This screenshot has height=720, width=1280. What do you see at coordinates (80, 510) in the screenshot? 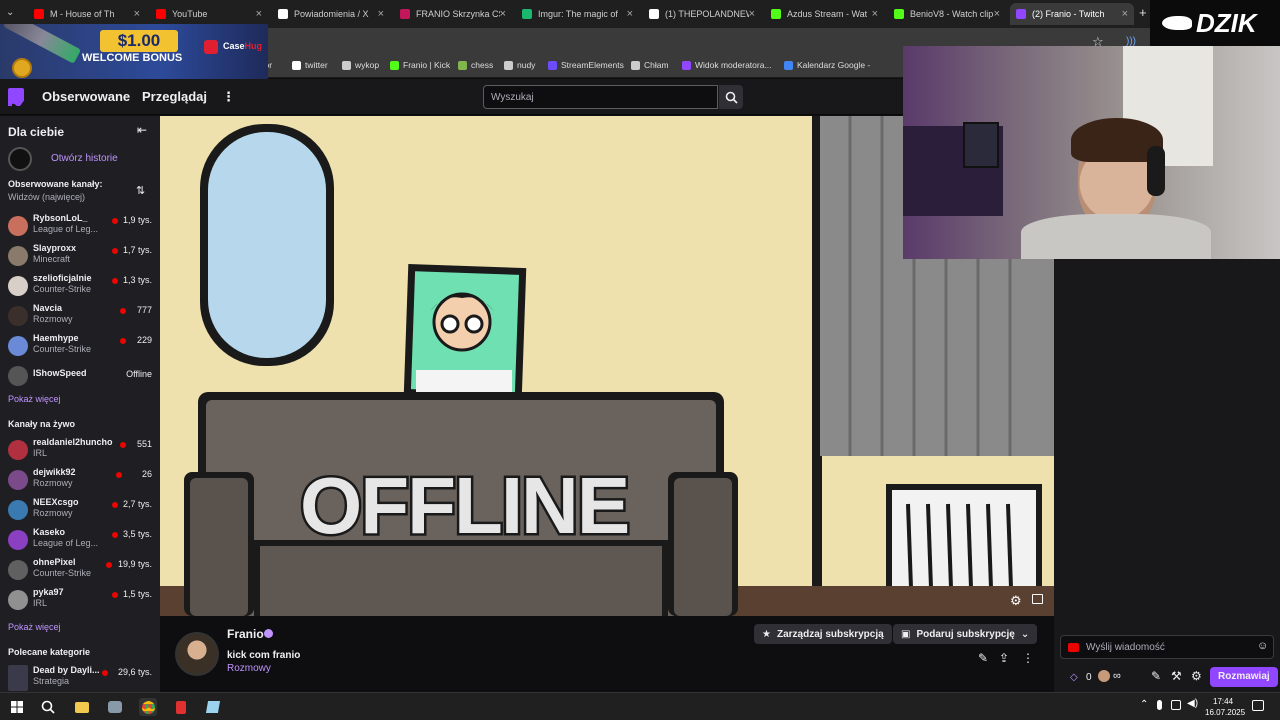
I see `sidebar-channel-item: NEEXcsgo Rozmowy 2,7 tys.` at bounding box center [80, 510].